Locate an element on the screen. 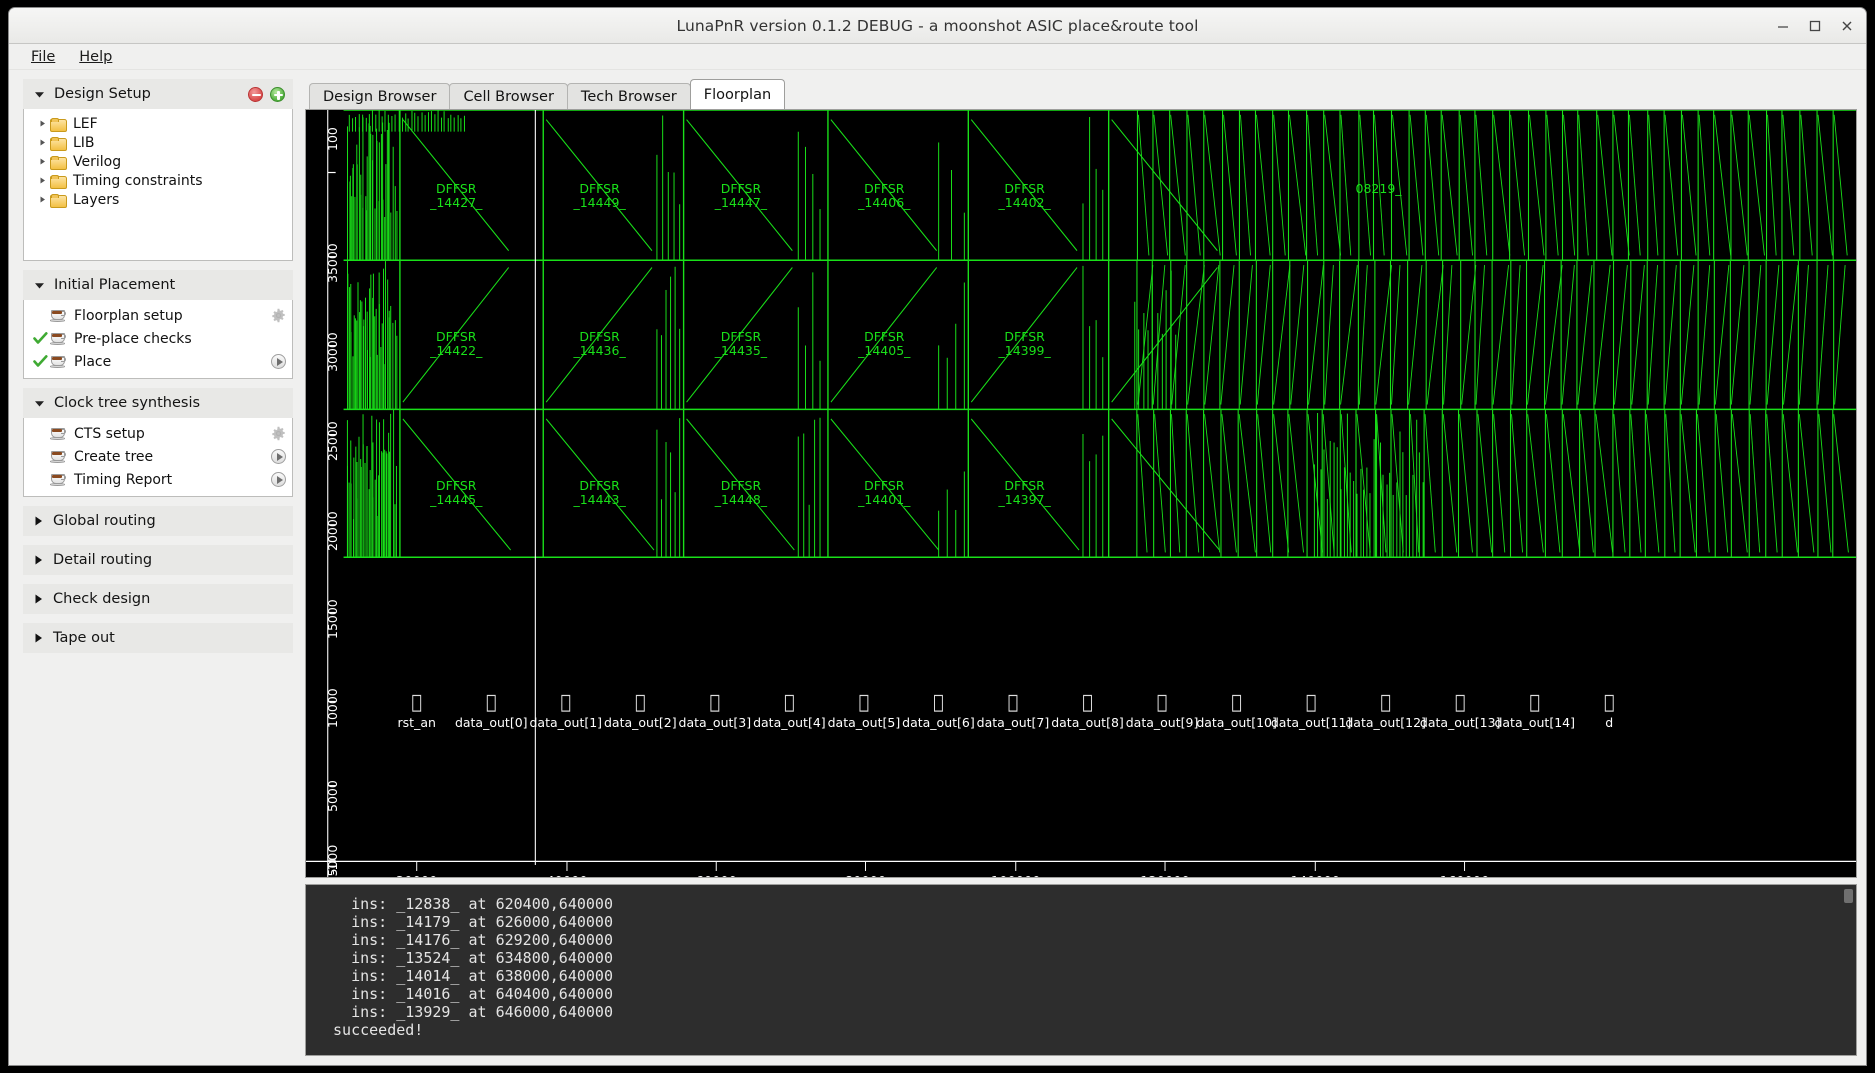 The image size is (1875, 1073). tab-floorplan: Floorplan is located at coordinates (737, 94).